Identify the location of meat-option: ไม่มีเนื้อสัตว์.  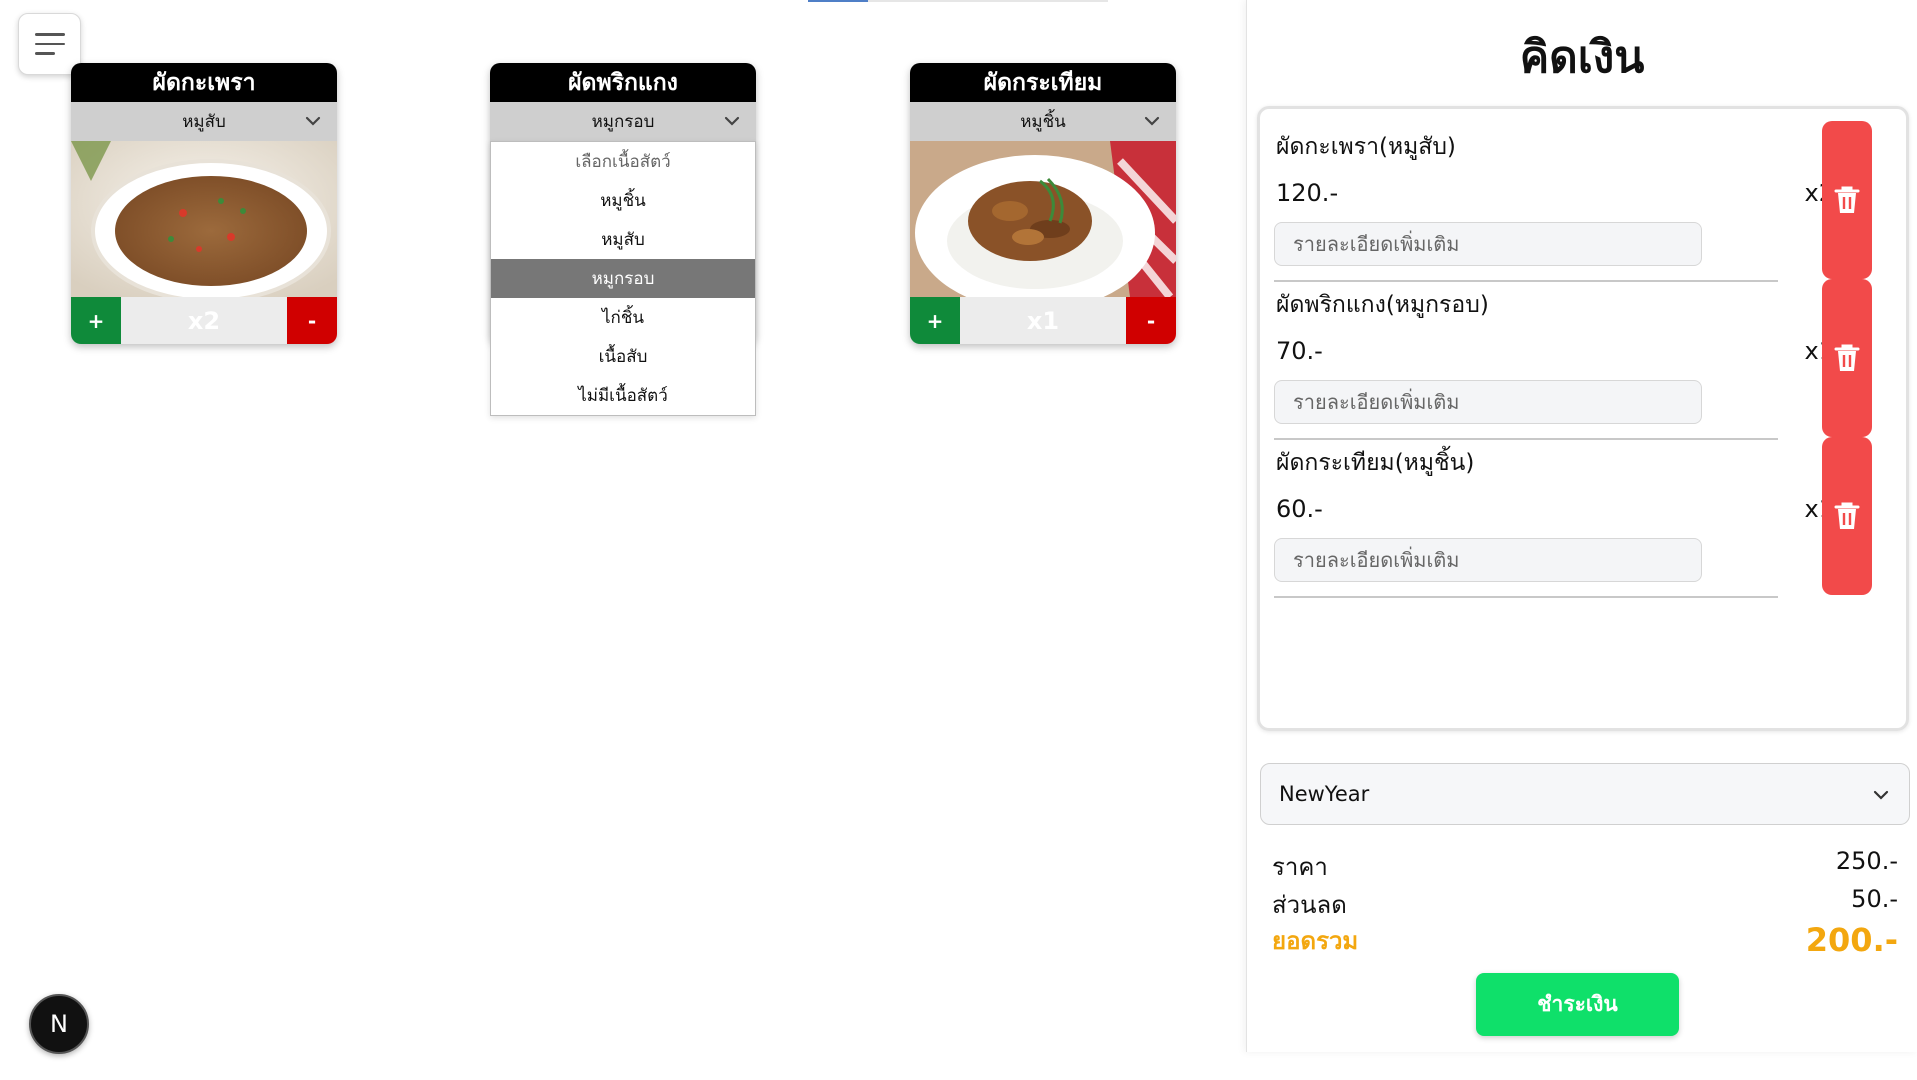
(623, 395).